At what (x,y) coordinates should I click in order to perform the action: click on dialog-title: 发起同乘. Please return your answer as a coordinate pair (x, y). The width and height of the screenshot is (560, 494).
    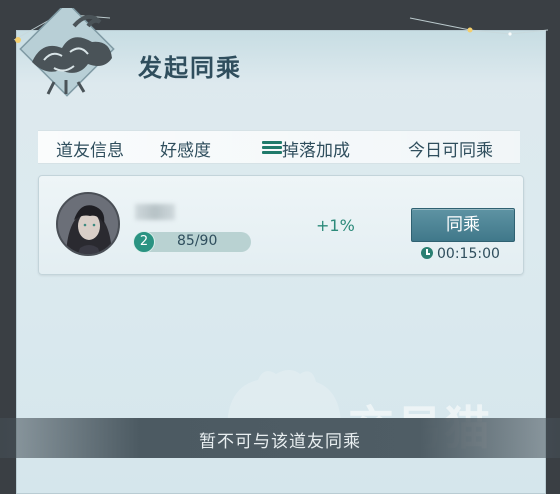
    Looking at the image, I should click on (190, 67).